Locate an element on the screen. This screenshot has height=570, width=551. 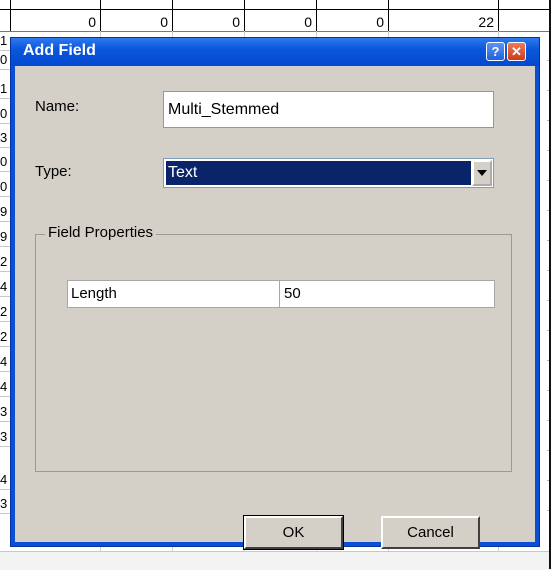
property-value: 50 is located at coordinates (388, 294).